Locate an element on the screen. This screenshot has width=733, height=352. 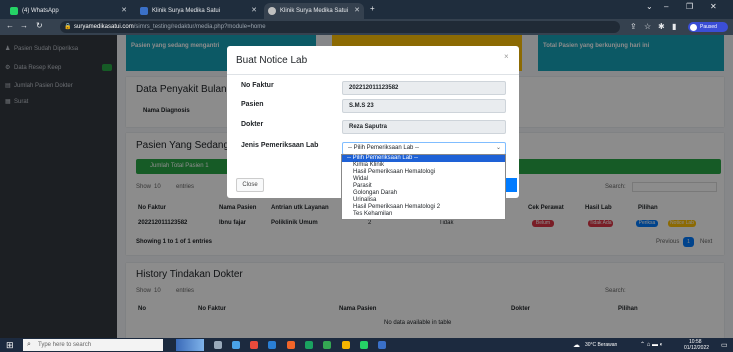
chevron-down-icon: ⌄ is located at coordinates (498, 148).